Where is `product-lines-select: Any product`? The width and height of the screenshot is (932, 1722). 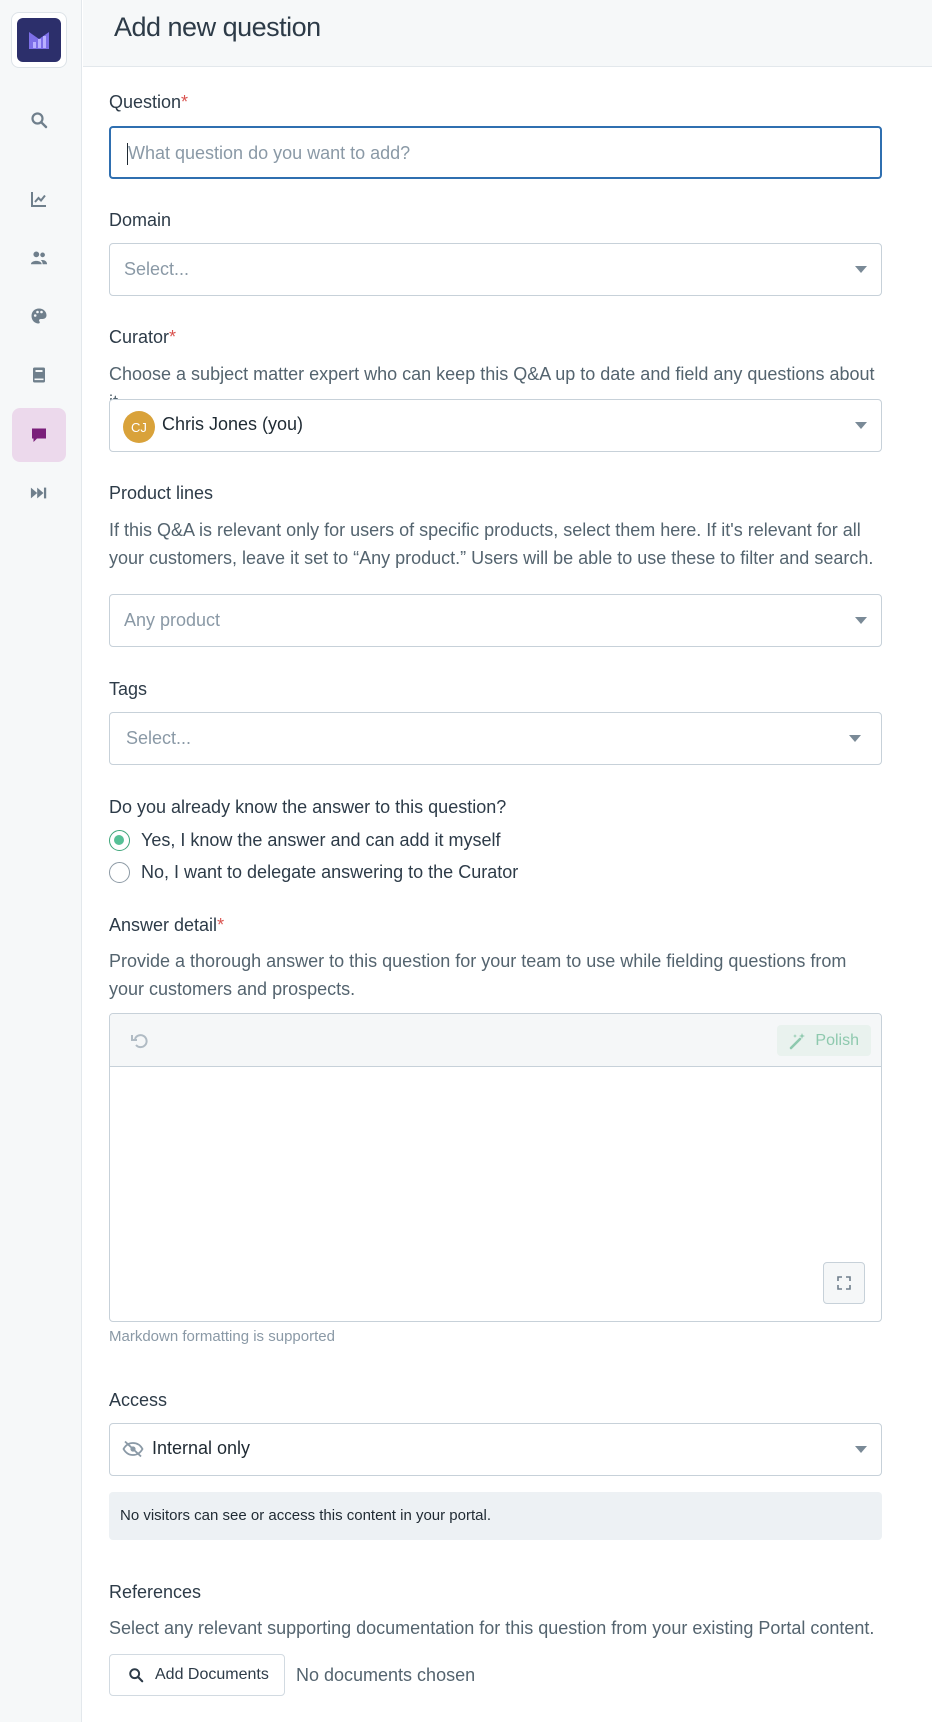
product-lines-select: Any product is located at coordinates (495, 620).